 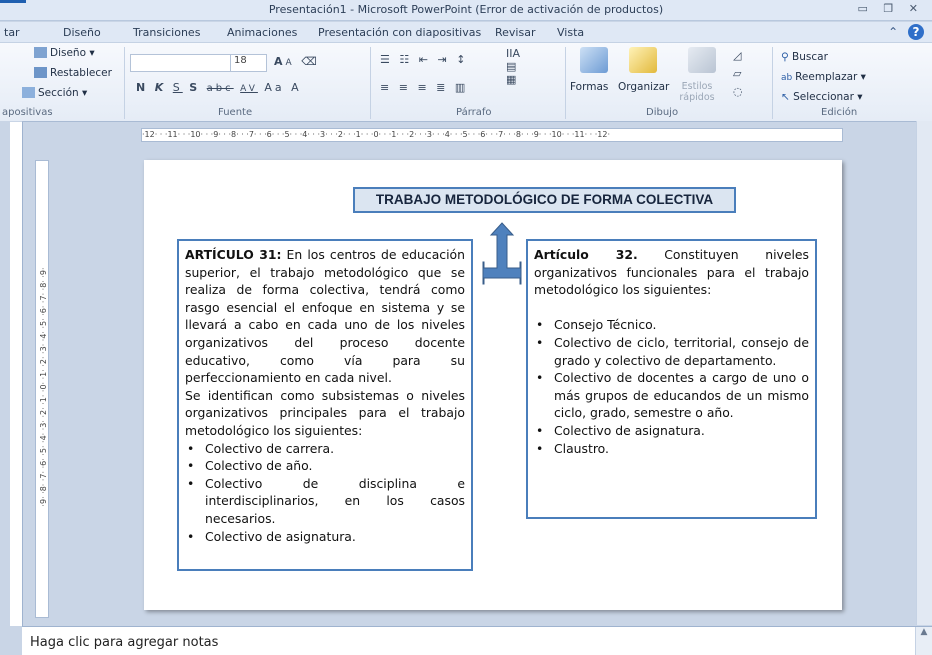 I want to click on double-arrow-shape, so click(x=502, y=260).